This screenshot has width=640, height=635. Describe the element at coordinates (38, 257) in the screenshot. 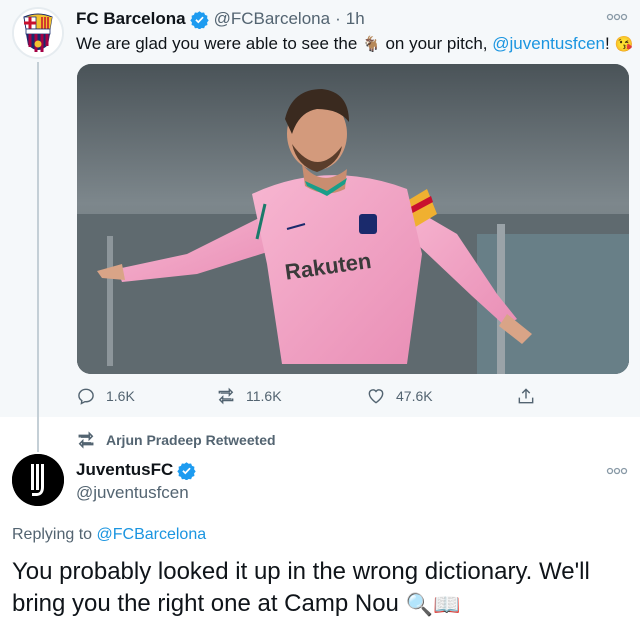

I see `thread-connector-line` at that location.